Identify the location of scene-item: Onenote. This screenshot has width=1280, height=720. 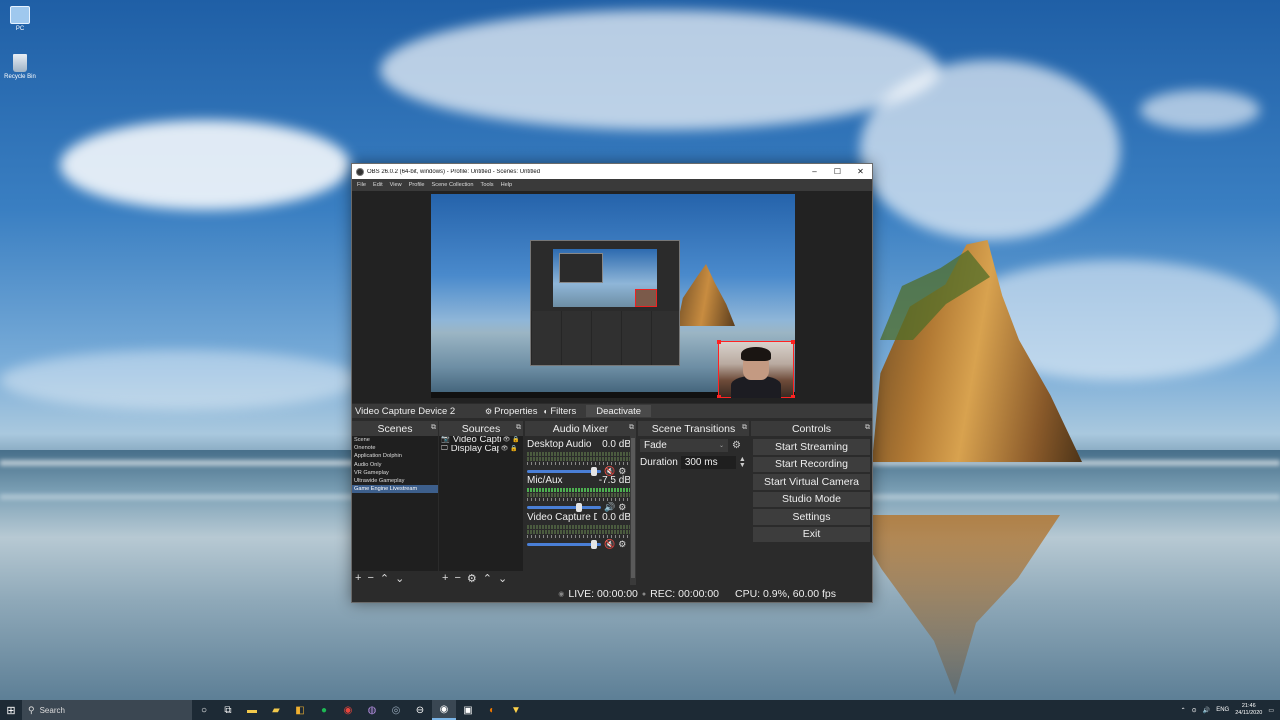
(395, 448).